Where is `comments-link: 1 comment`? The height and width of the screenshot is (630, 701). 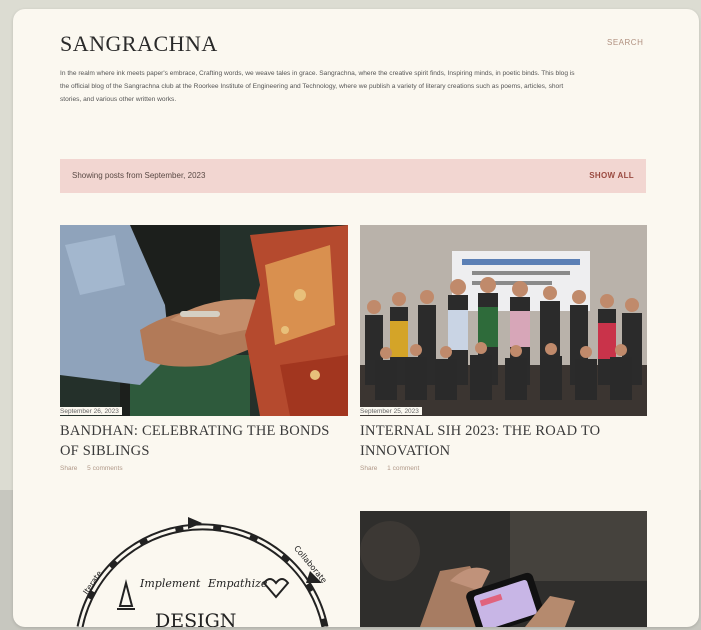 comments-link: 1 comment is located at coordinates (403, 468).